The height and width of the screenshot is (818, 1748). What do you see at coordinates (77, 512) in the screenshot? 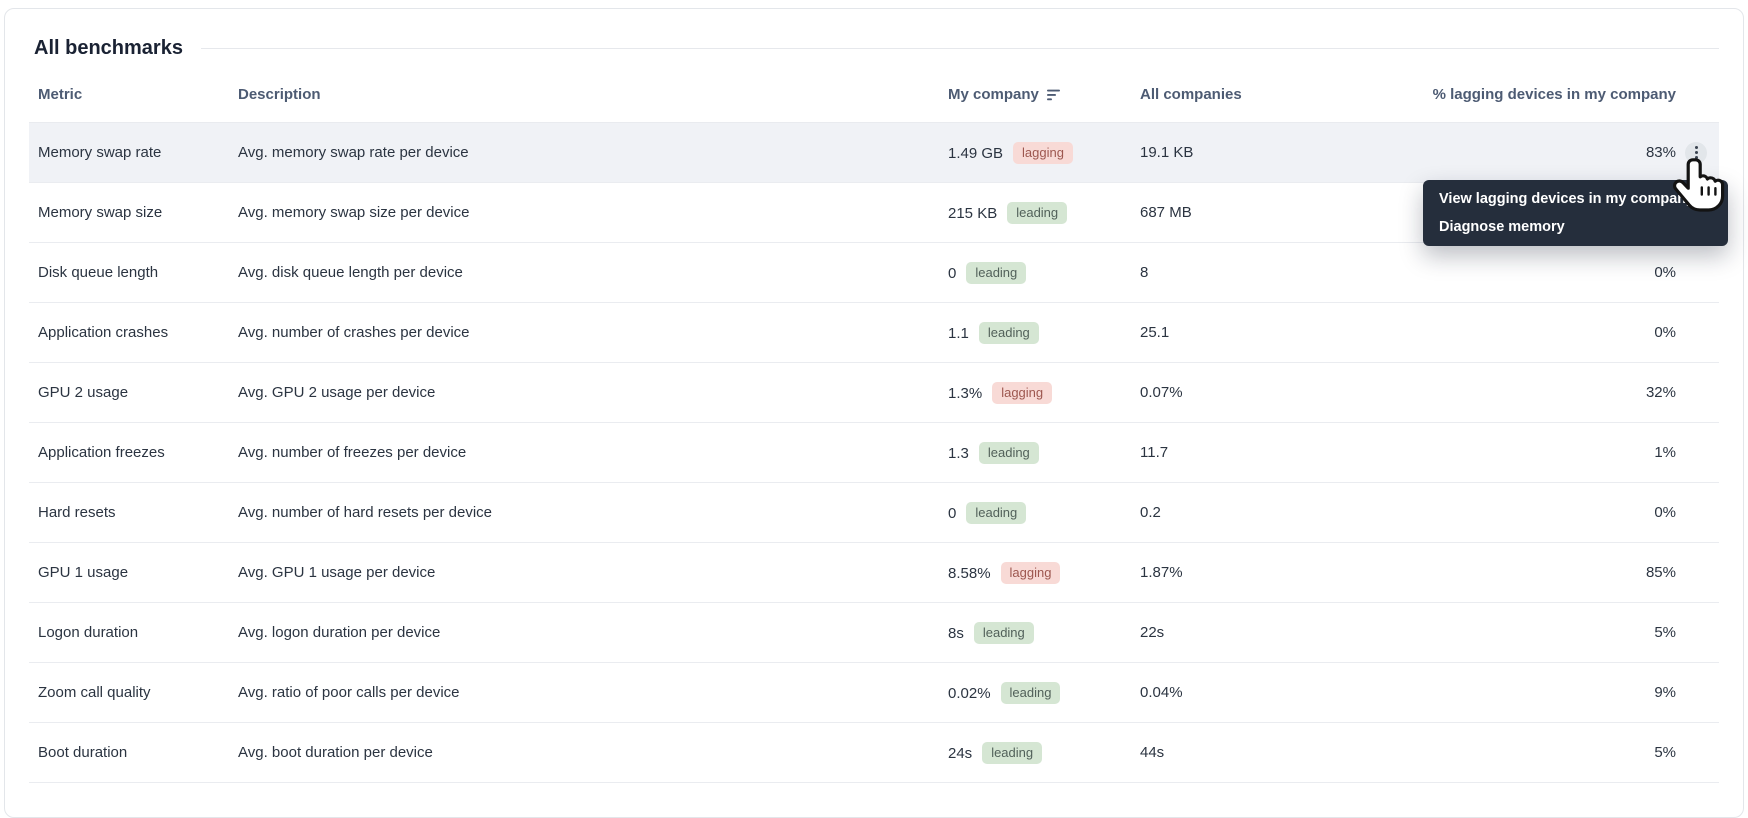
I see `metric-cell: Hard resets` at bounding box center [77, 512].